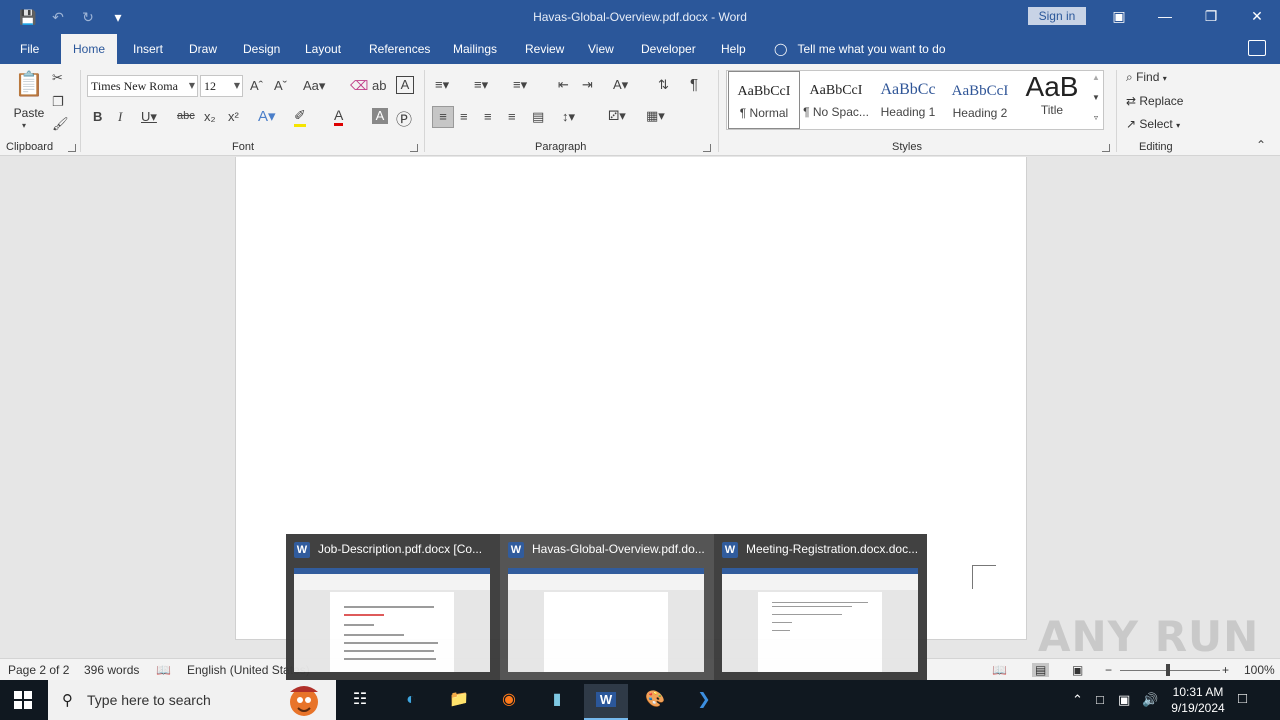 This screenshot has height=720, width=1280. Describe the element at coordinates (544, 49) in the screenshot. I see `tab-review: Review` at that location.